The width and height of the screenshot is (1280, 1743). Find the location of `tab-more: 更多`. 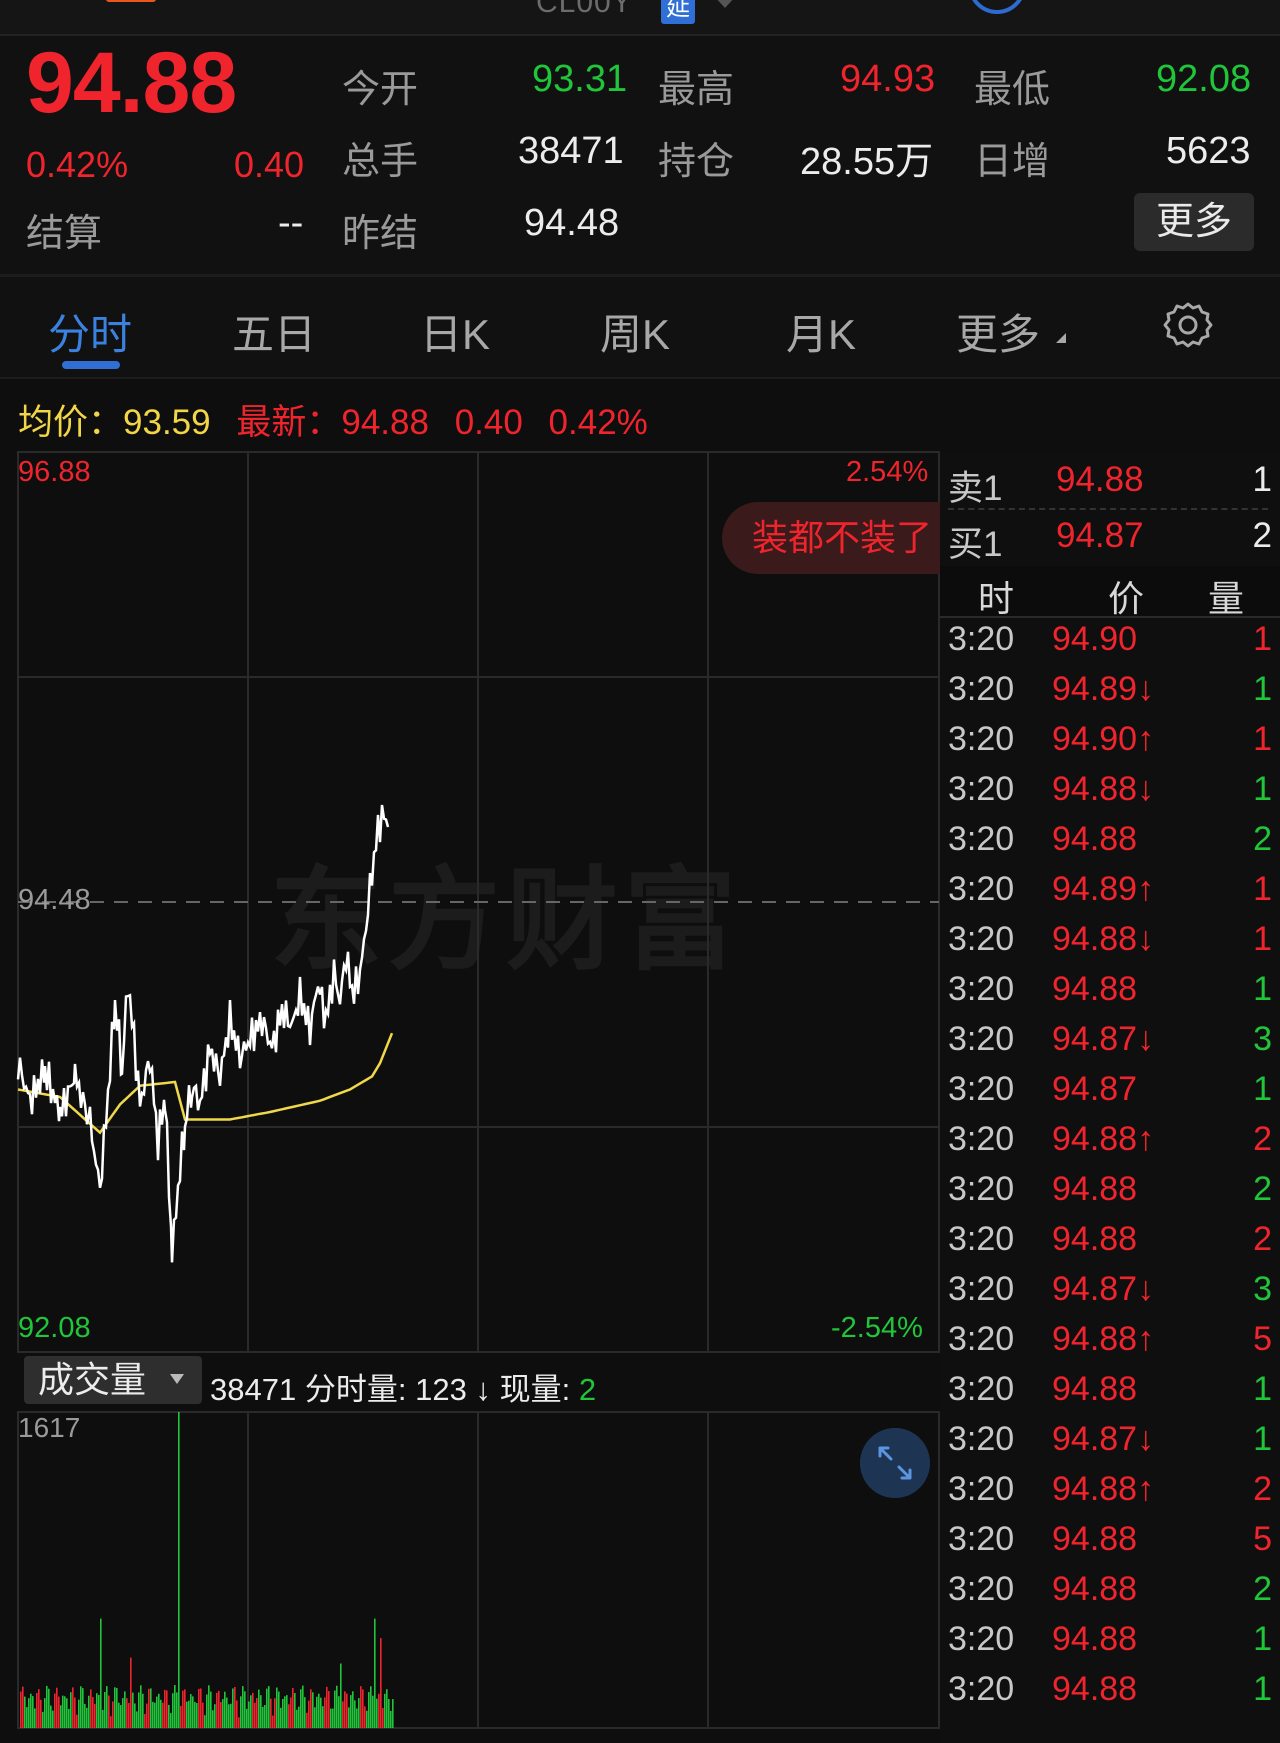

tab-more: 更多 is located at coordinates (998, 331).